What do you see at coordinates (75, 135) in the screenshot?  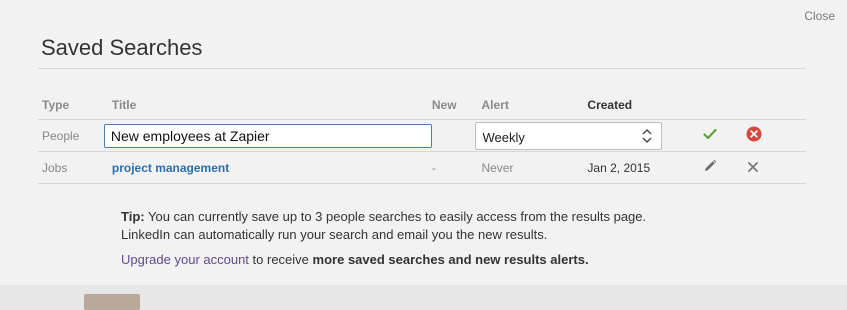 I see `row-type: People` at bounding box center [75, 135].